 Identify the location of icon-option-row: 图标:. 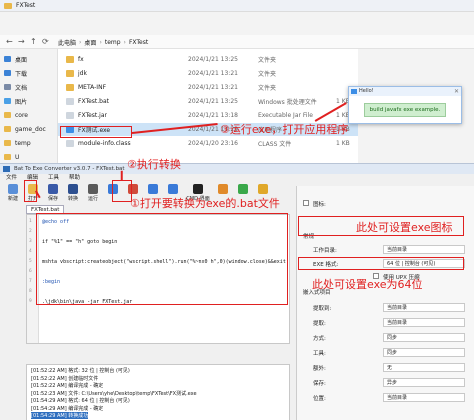
(386, 203).